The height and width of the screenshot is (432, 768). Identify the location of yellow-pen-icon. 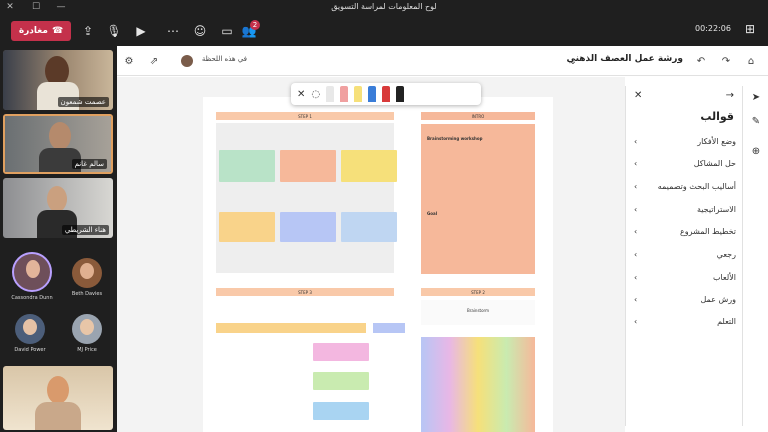
(358, 94).